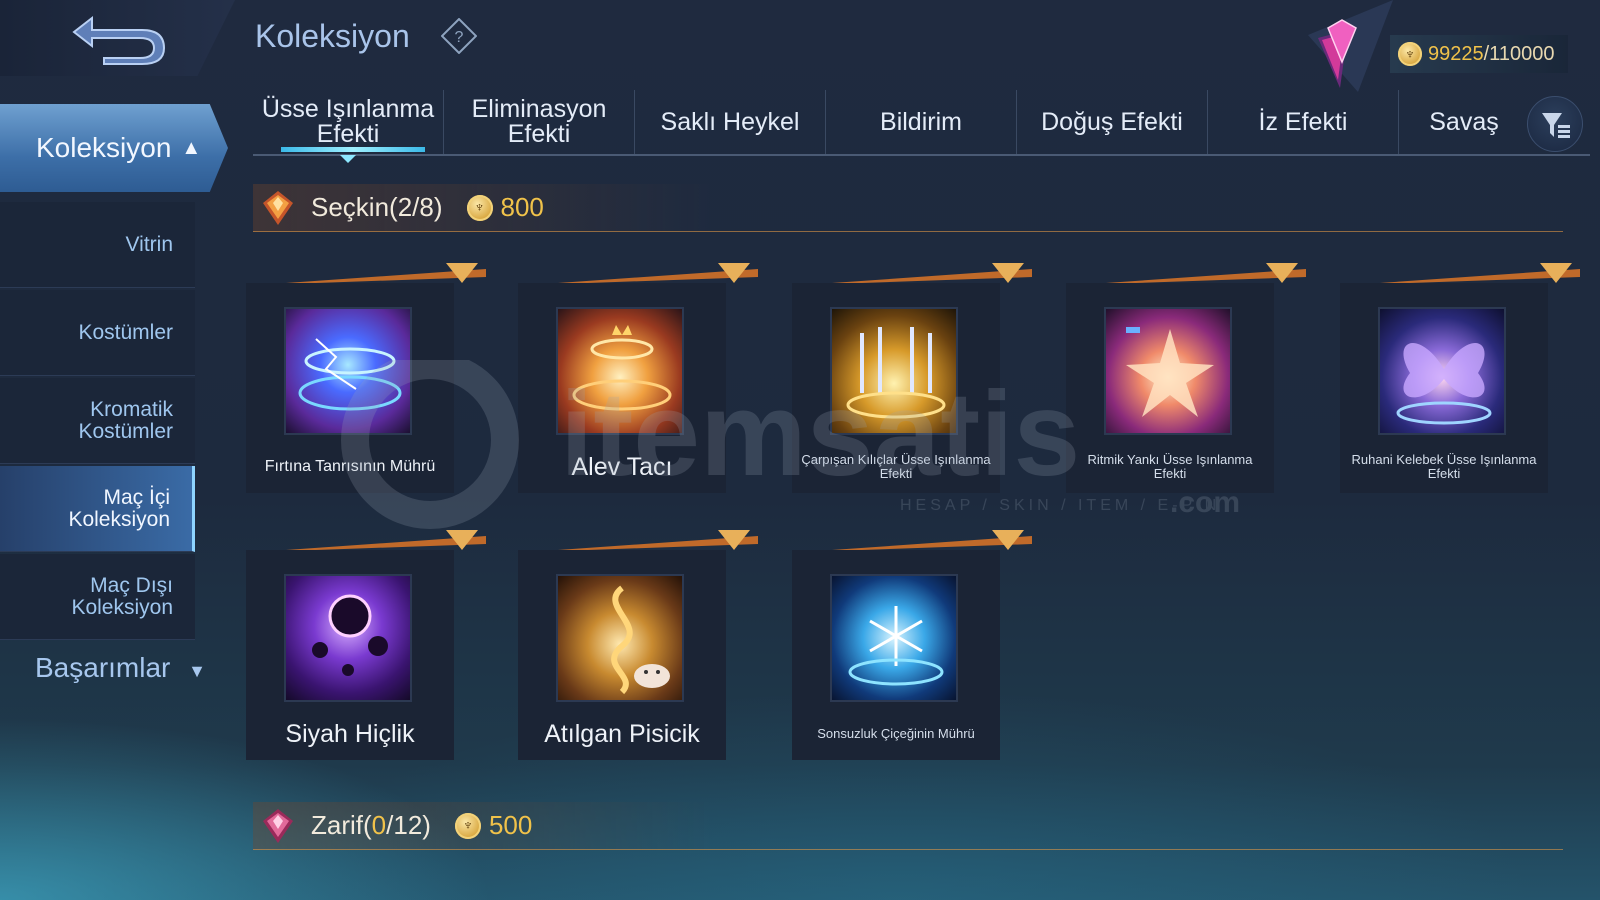 This screenshot has height=900, width=1600. Describe the element at coordinates (522, 207) in the screenshot. I see `section-cost: 800` at that location.